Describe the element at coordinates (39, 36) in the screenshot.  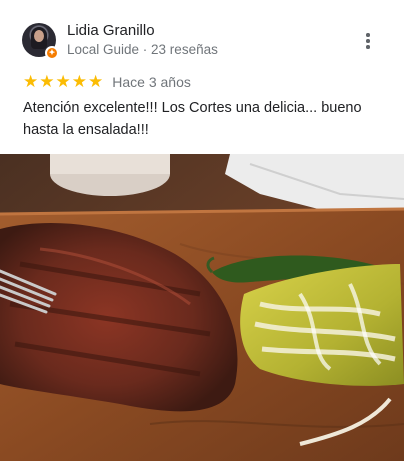
I see `avatar-face` at that location.